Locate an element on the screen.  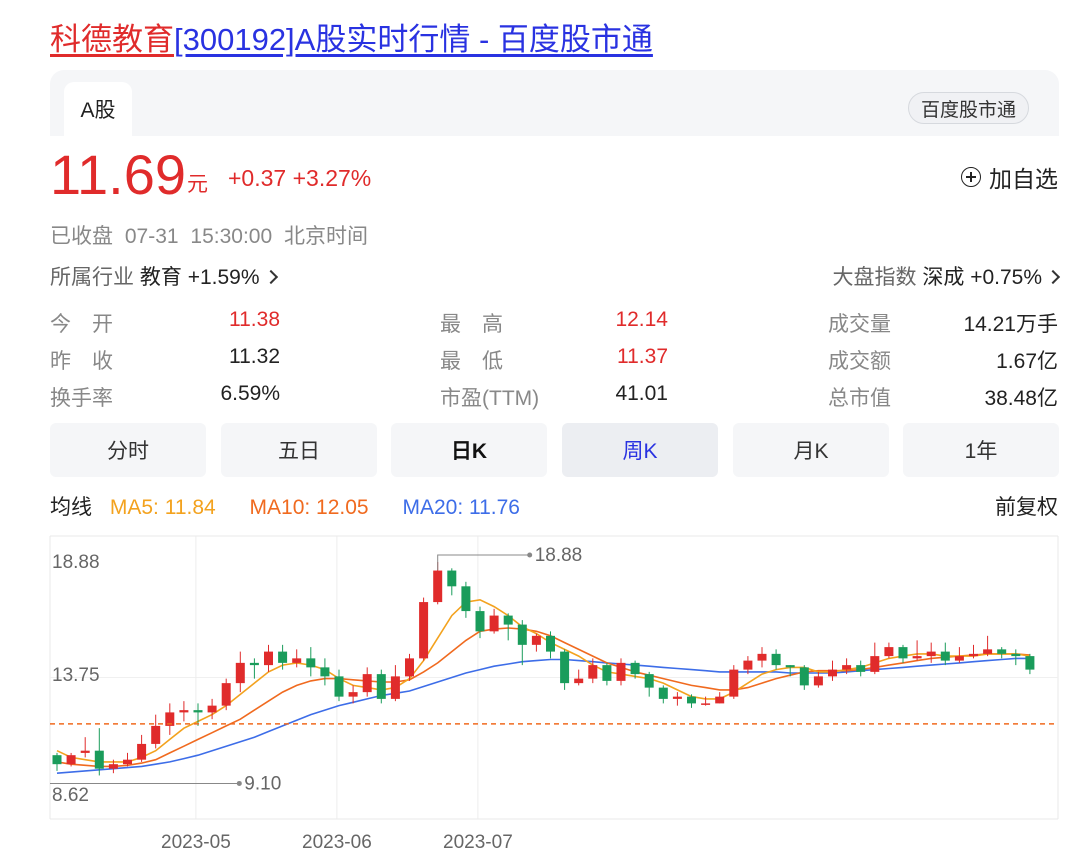
industry-link: 所属行业 教育 +1.59% is located at coordinates (164, 276).